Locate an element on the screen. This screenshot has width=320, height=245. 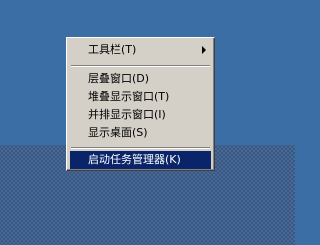
menu-item-cascade-windows: 层叠窗口(D) is located at coordinates (140, 79).